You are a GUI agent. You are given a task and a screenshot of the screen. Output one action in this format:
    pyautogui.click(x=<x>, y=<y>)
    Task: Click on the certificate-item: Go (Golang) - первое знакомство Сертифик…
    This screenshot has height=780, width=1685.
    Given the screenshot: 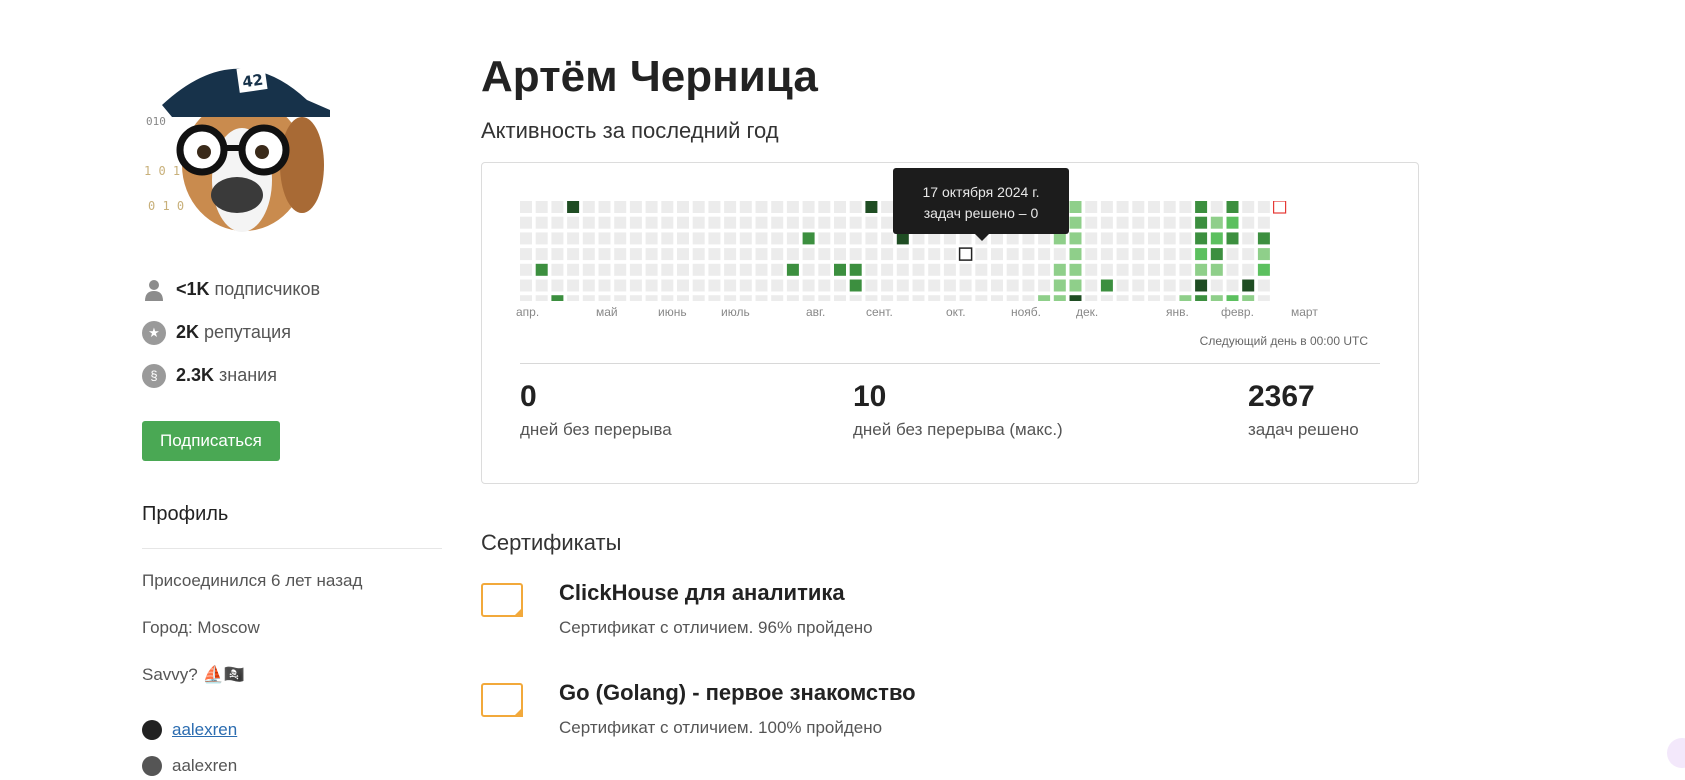 What is the action you would take?
    pyautogui.click(x=951, y=718)
    